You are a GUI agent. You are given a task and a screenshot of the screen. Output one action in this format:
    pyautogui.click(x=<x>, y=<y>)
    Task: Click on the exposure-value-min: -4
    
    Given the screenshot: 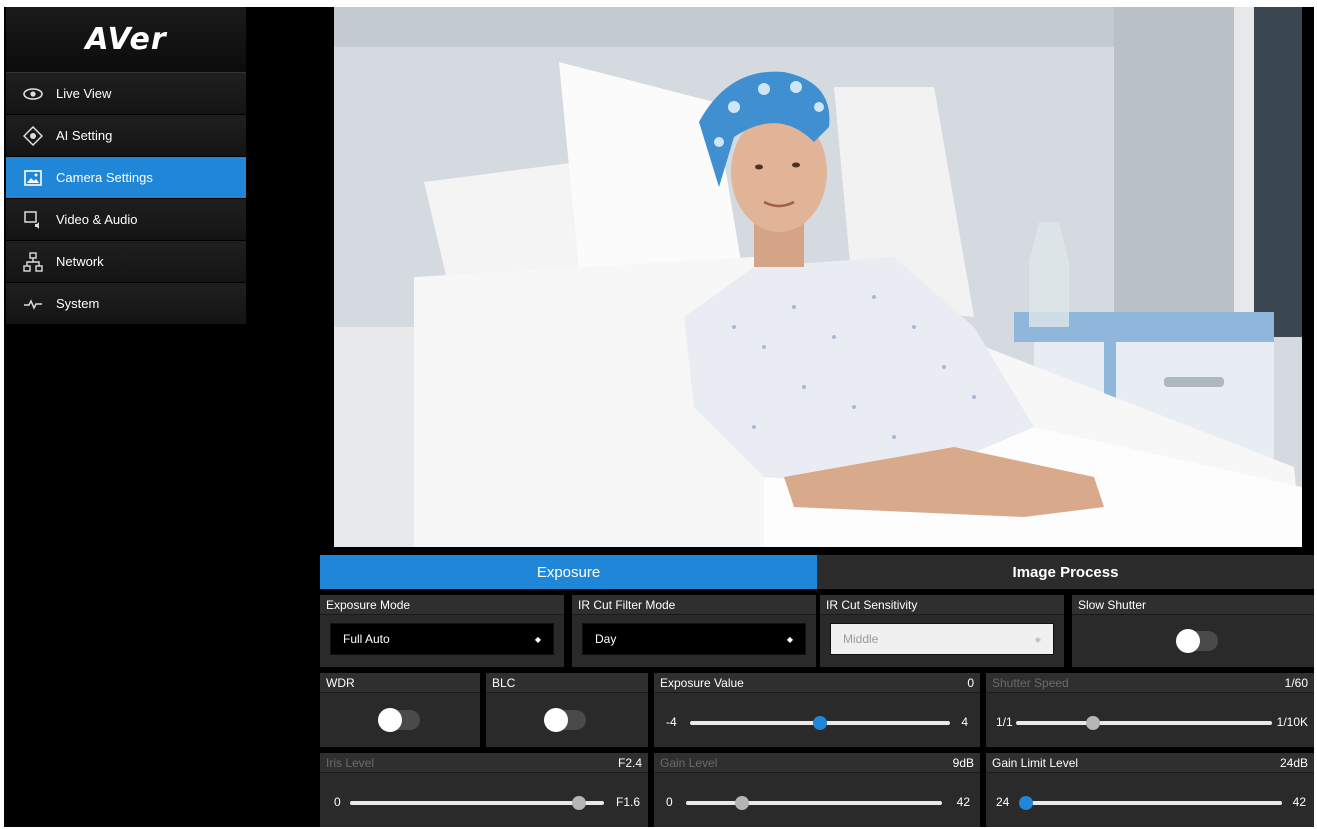 What is the action you would take?
    pyautogui.click(x=671, y=722)
    